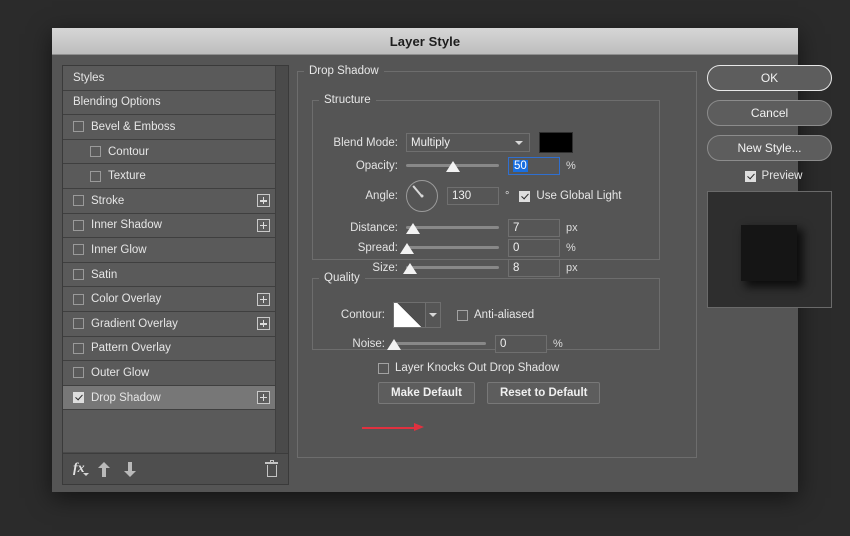 This screenshot has height=536, width=850. I want to click on contour-row: Contour: Anti-aliased, so click(428, 315).